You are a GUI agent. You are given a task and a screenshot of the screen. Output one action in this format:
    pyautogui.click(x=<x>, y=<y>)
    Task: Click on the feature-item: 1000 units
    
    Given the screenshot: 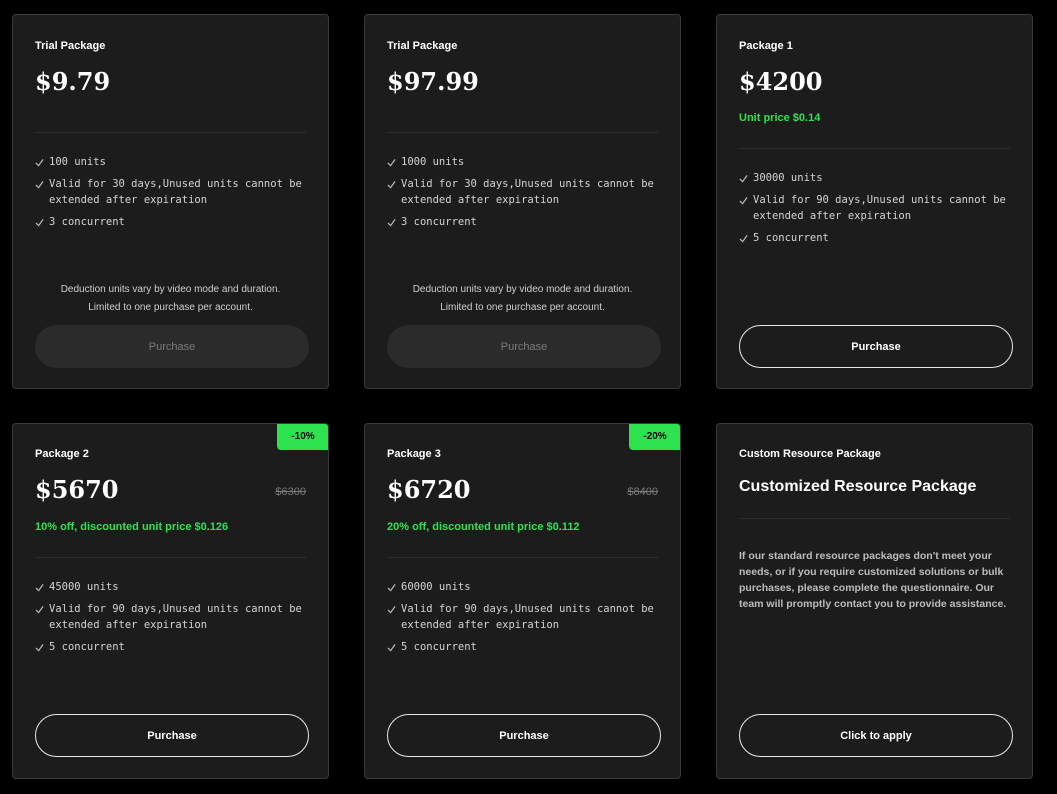 What is the action you would take?
    pyautogui.click(x=524, y=162)
    